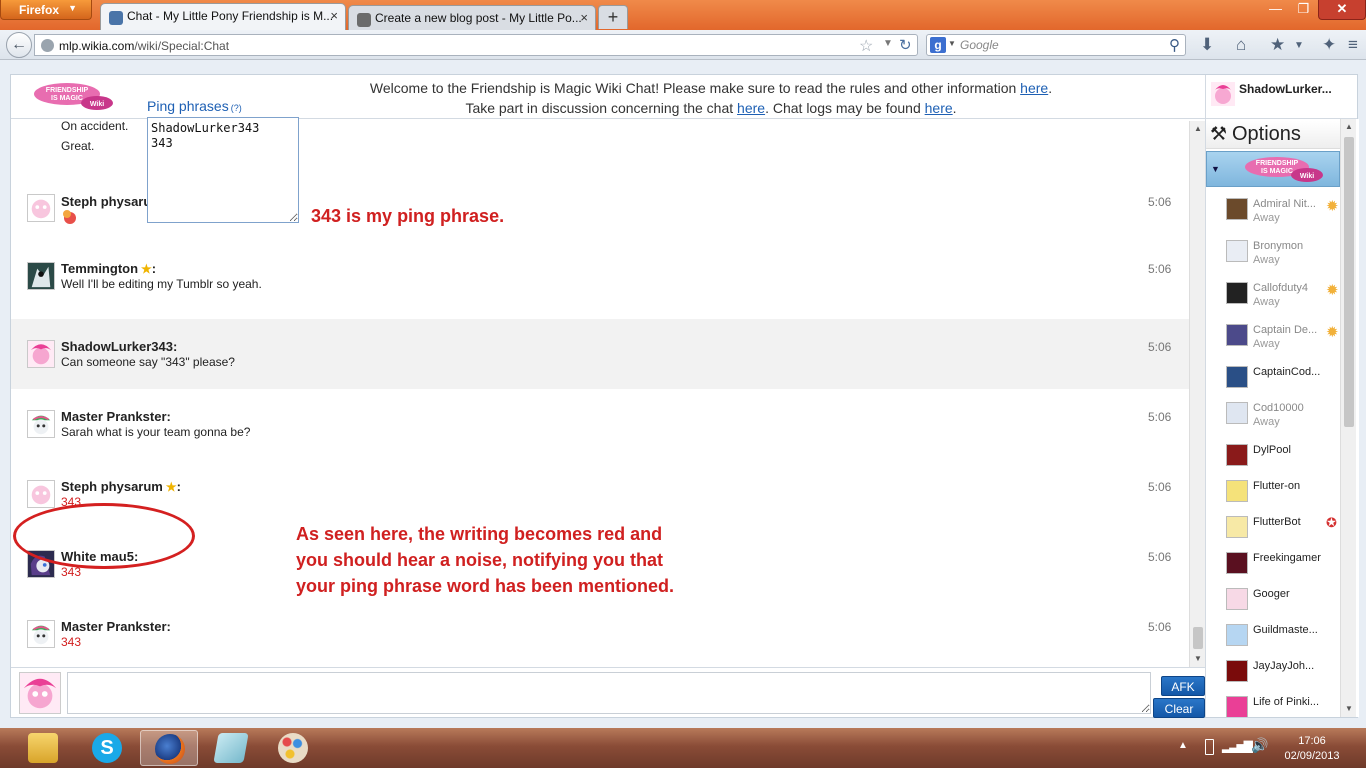 The height and width of the screenshot is (768, 1366). I want to click on user-list-item: Flutter-on, so click(1283, 495).